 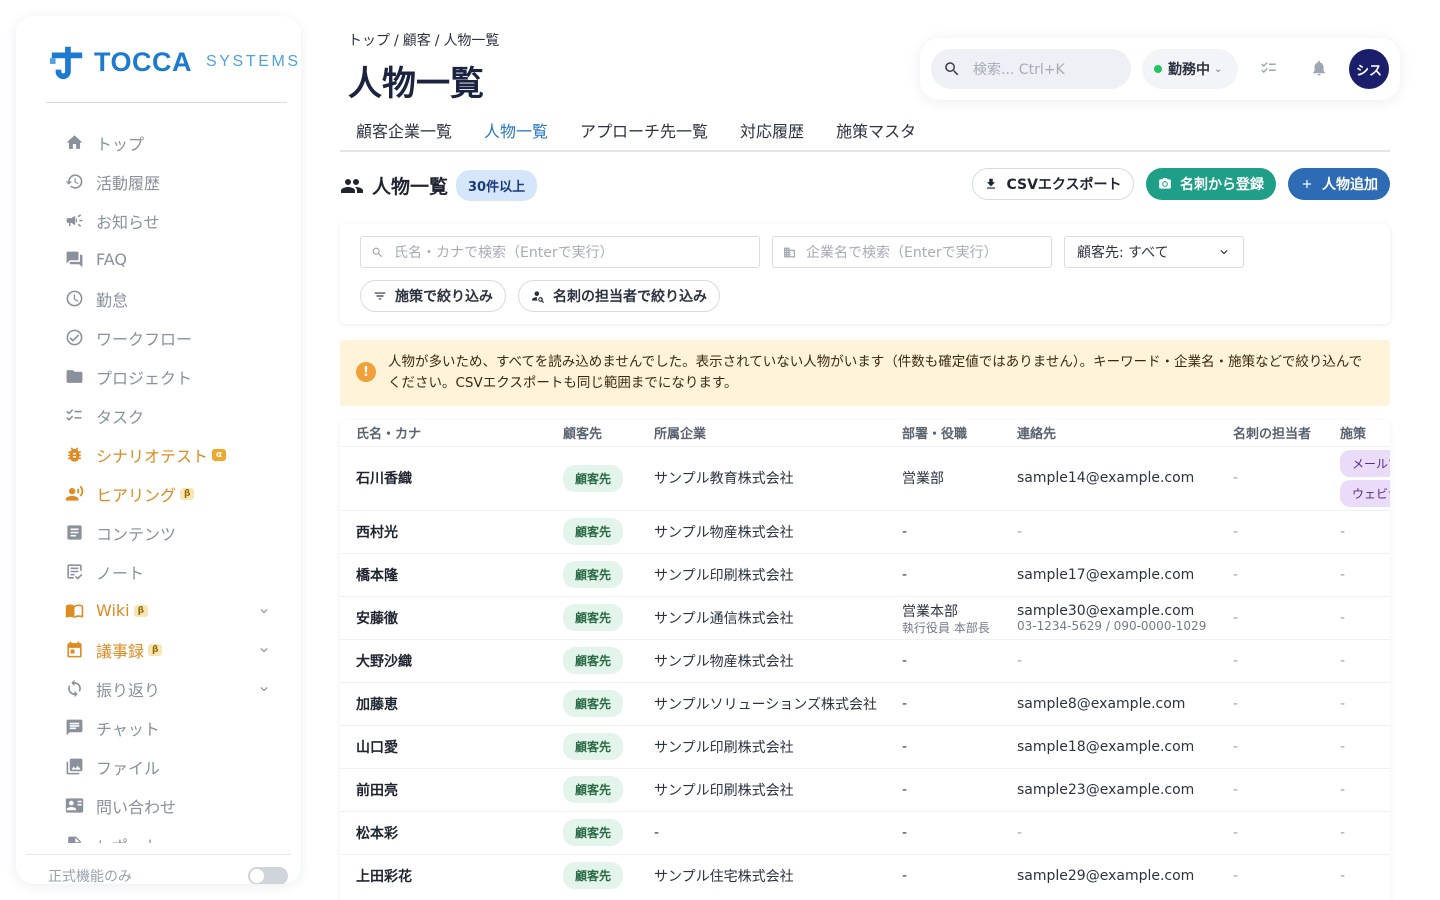 What do you see at coordinates (443, 574) in the screenshot?
I see `person-name: 橋本隆` at bounding box center [443, 574].